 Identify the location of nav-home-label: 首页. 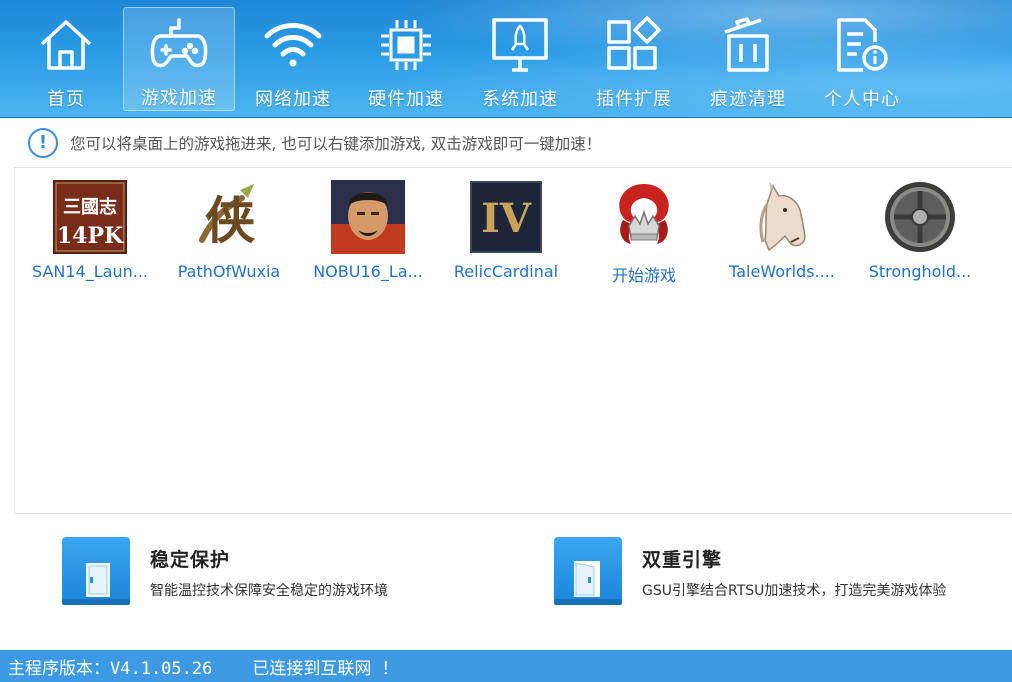
(66, 99).